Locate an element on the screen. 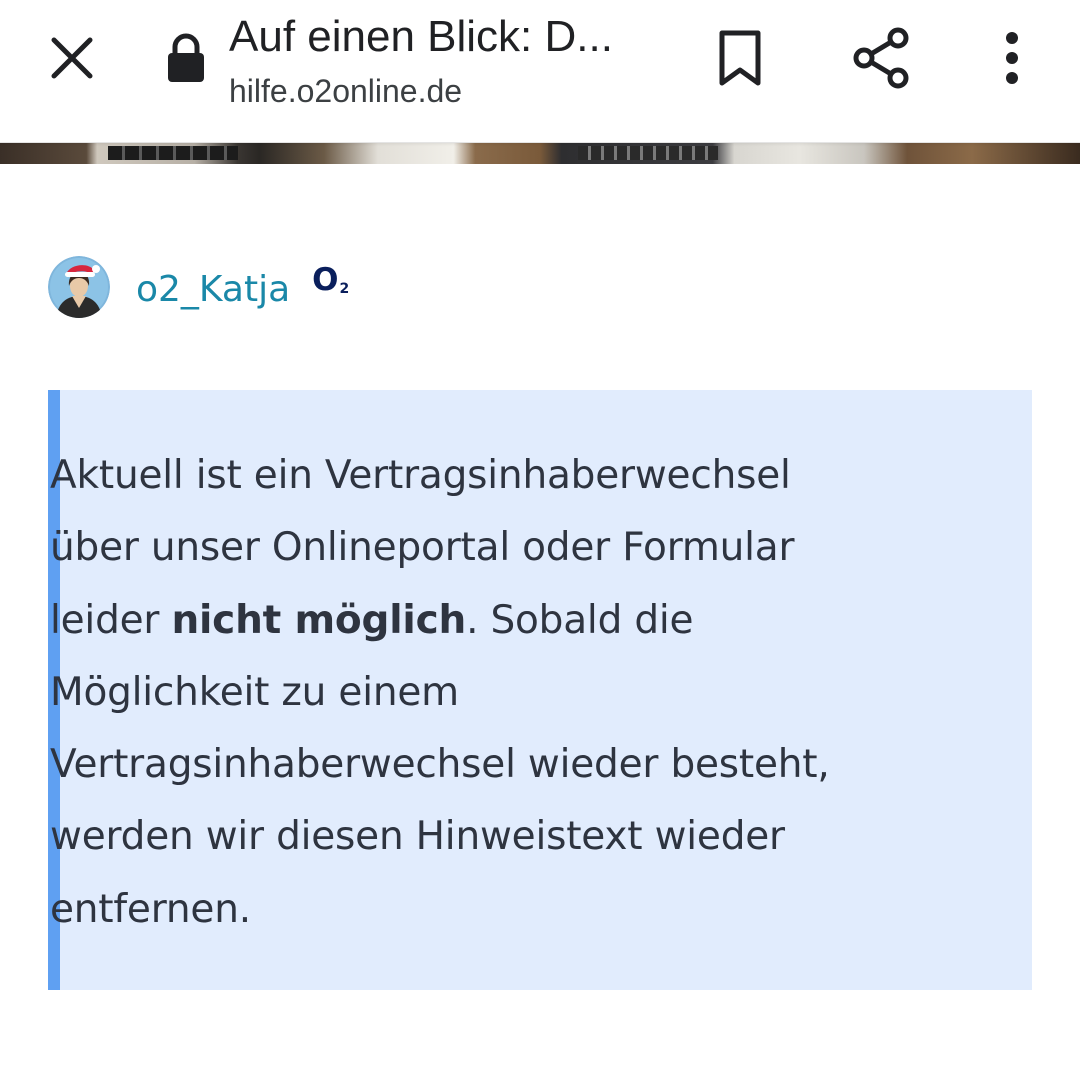  avatar is located at coordinates (79, 287).